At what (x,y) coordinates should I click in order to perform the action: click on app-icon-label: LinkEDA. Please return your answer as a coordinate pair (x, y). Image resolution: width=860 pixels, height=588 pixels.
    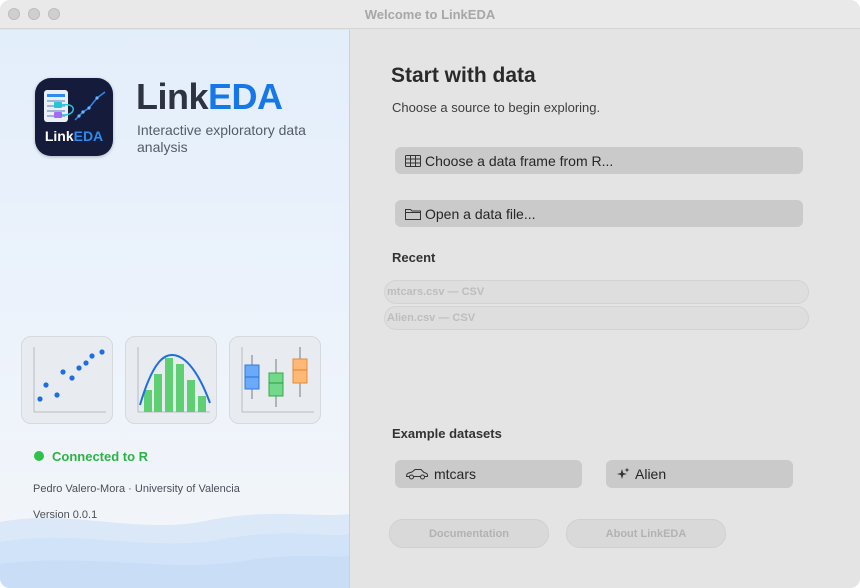
    Looking at the image, I should click on (74, 136).